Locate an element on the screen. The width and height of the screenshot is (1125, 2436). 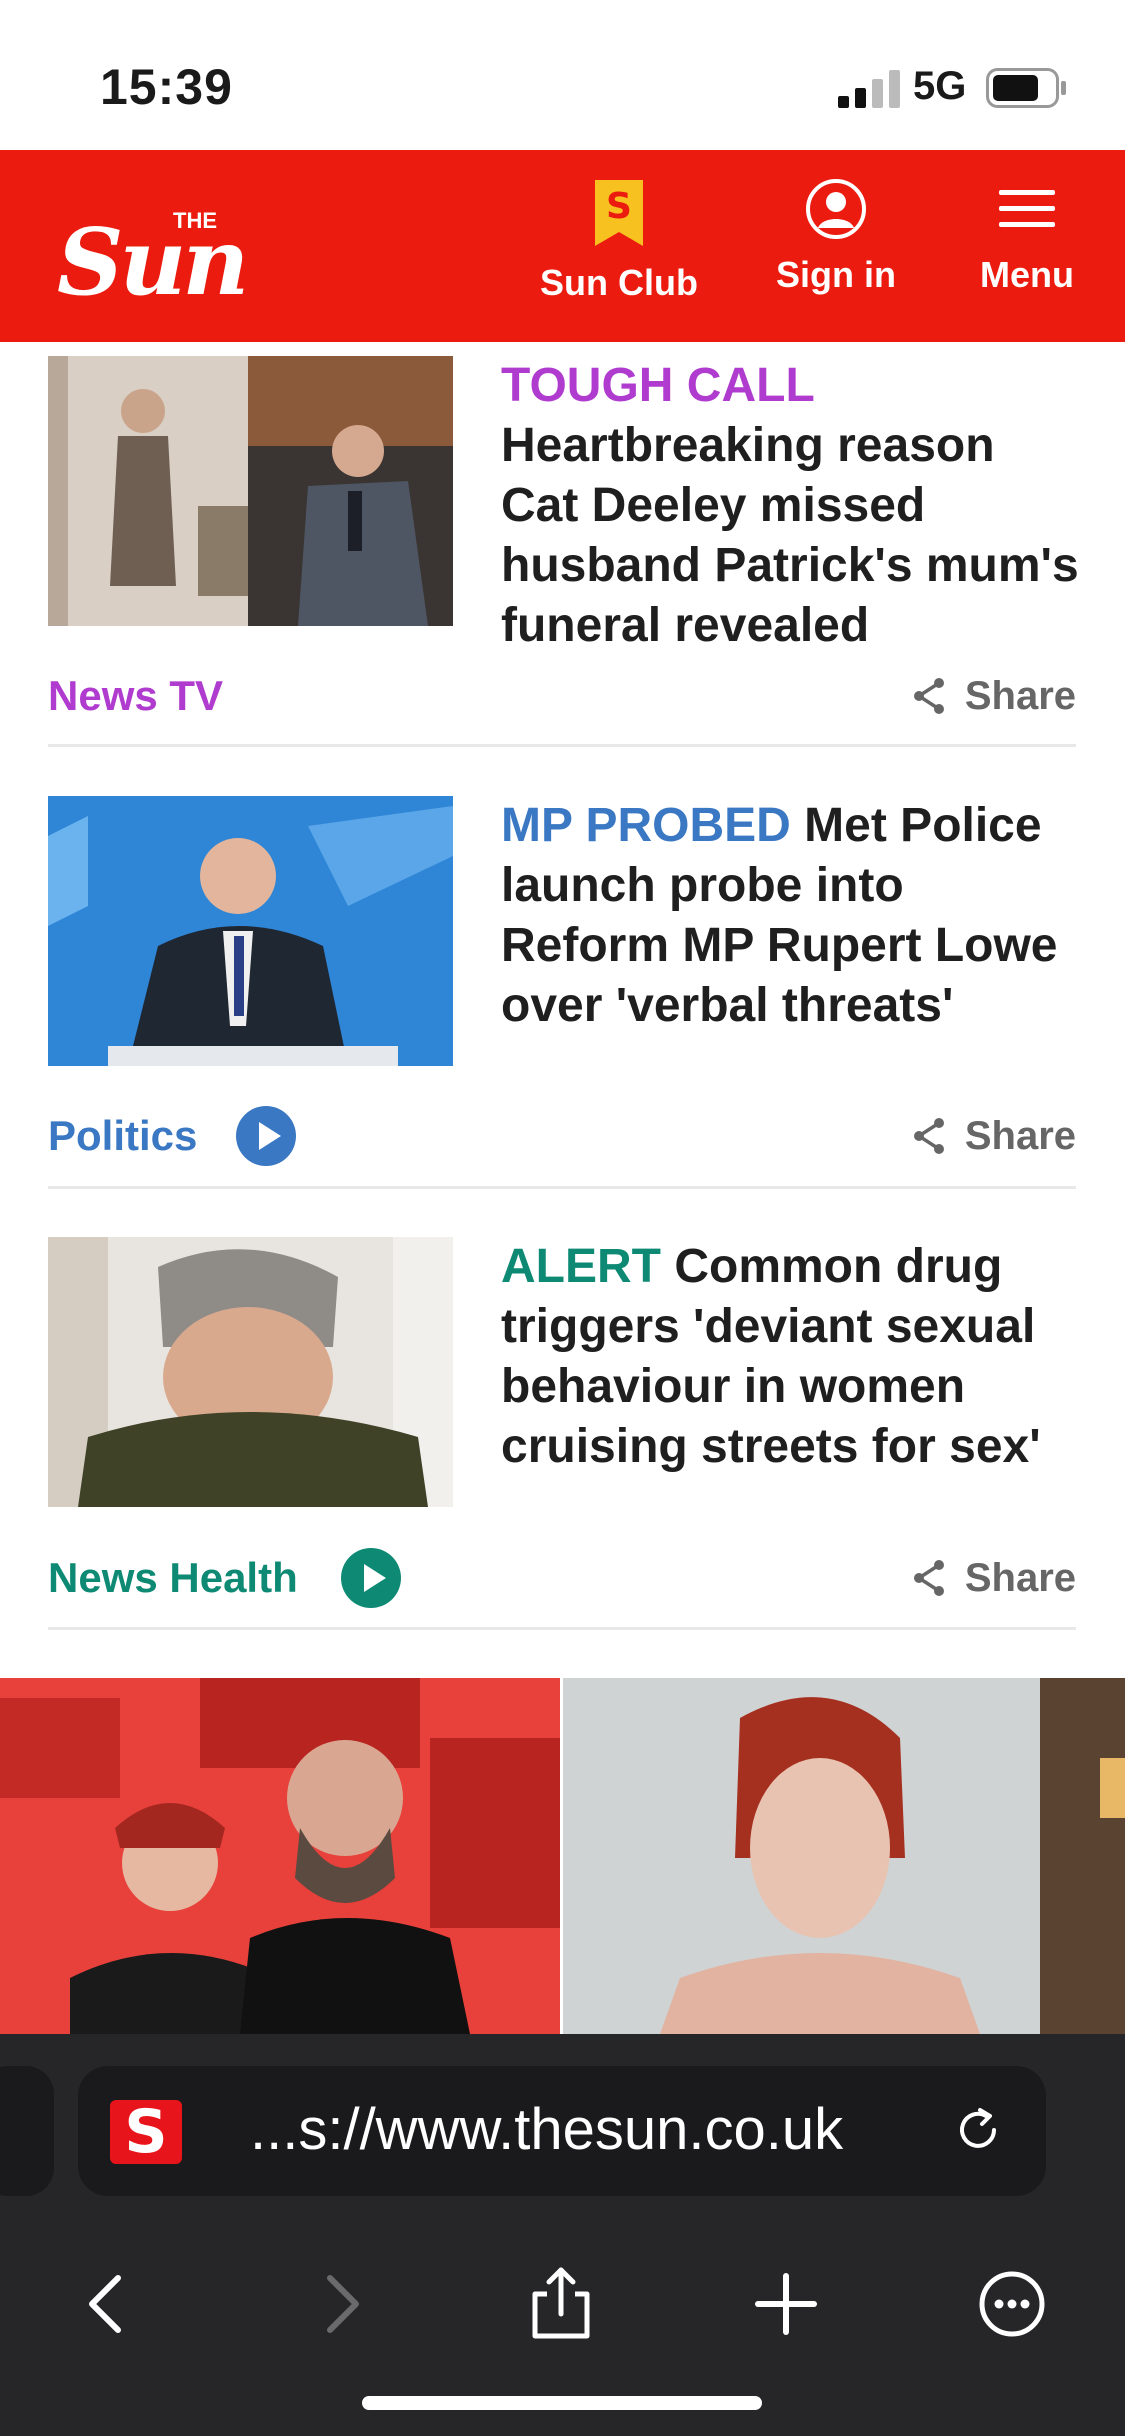
battery-icon is located at coordinates (1026, 88).